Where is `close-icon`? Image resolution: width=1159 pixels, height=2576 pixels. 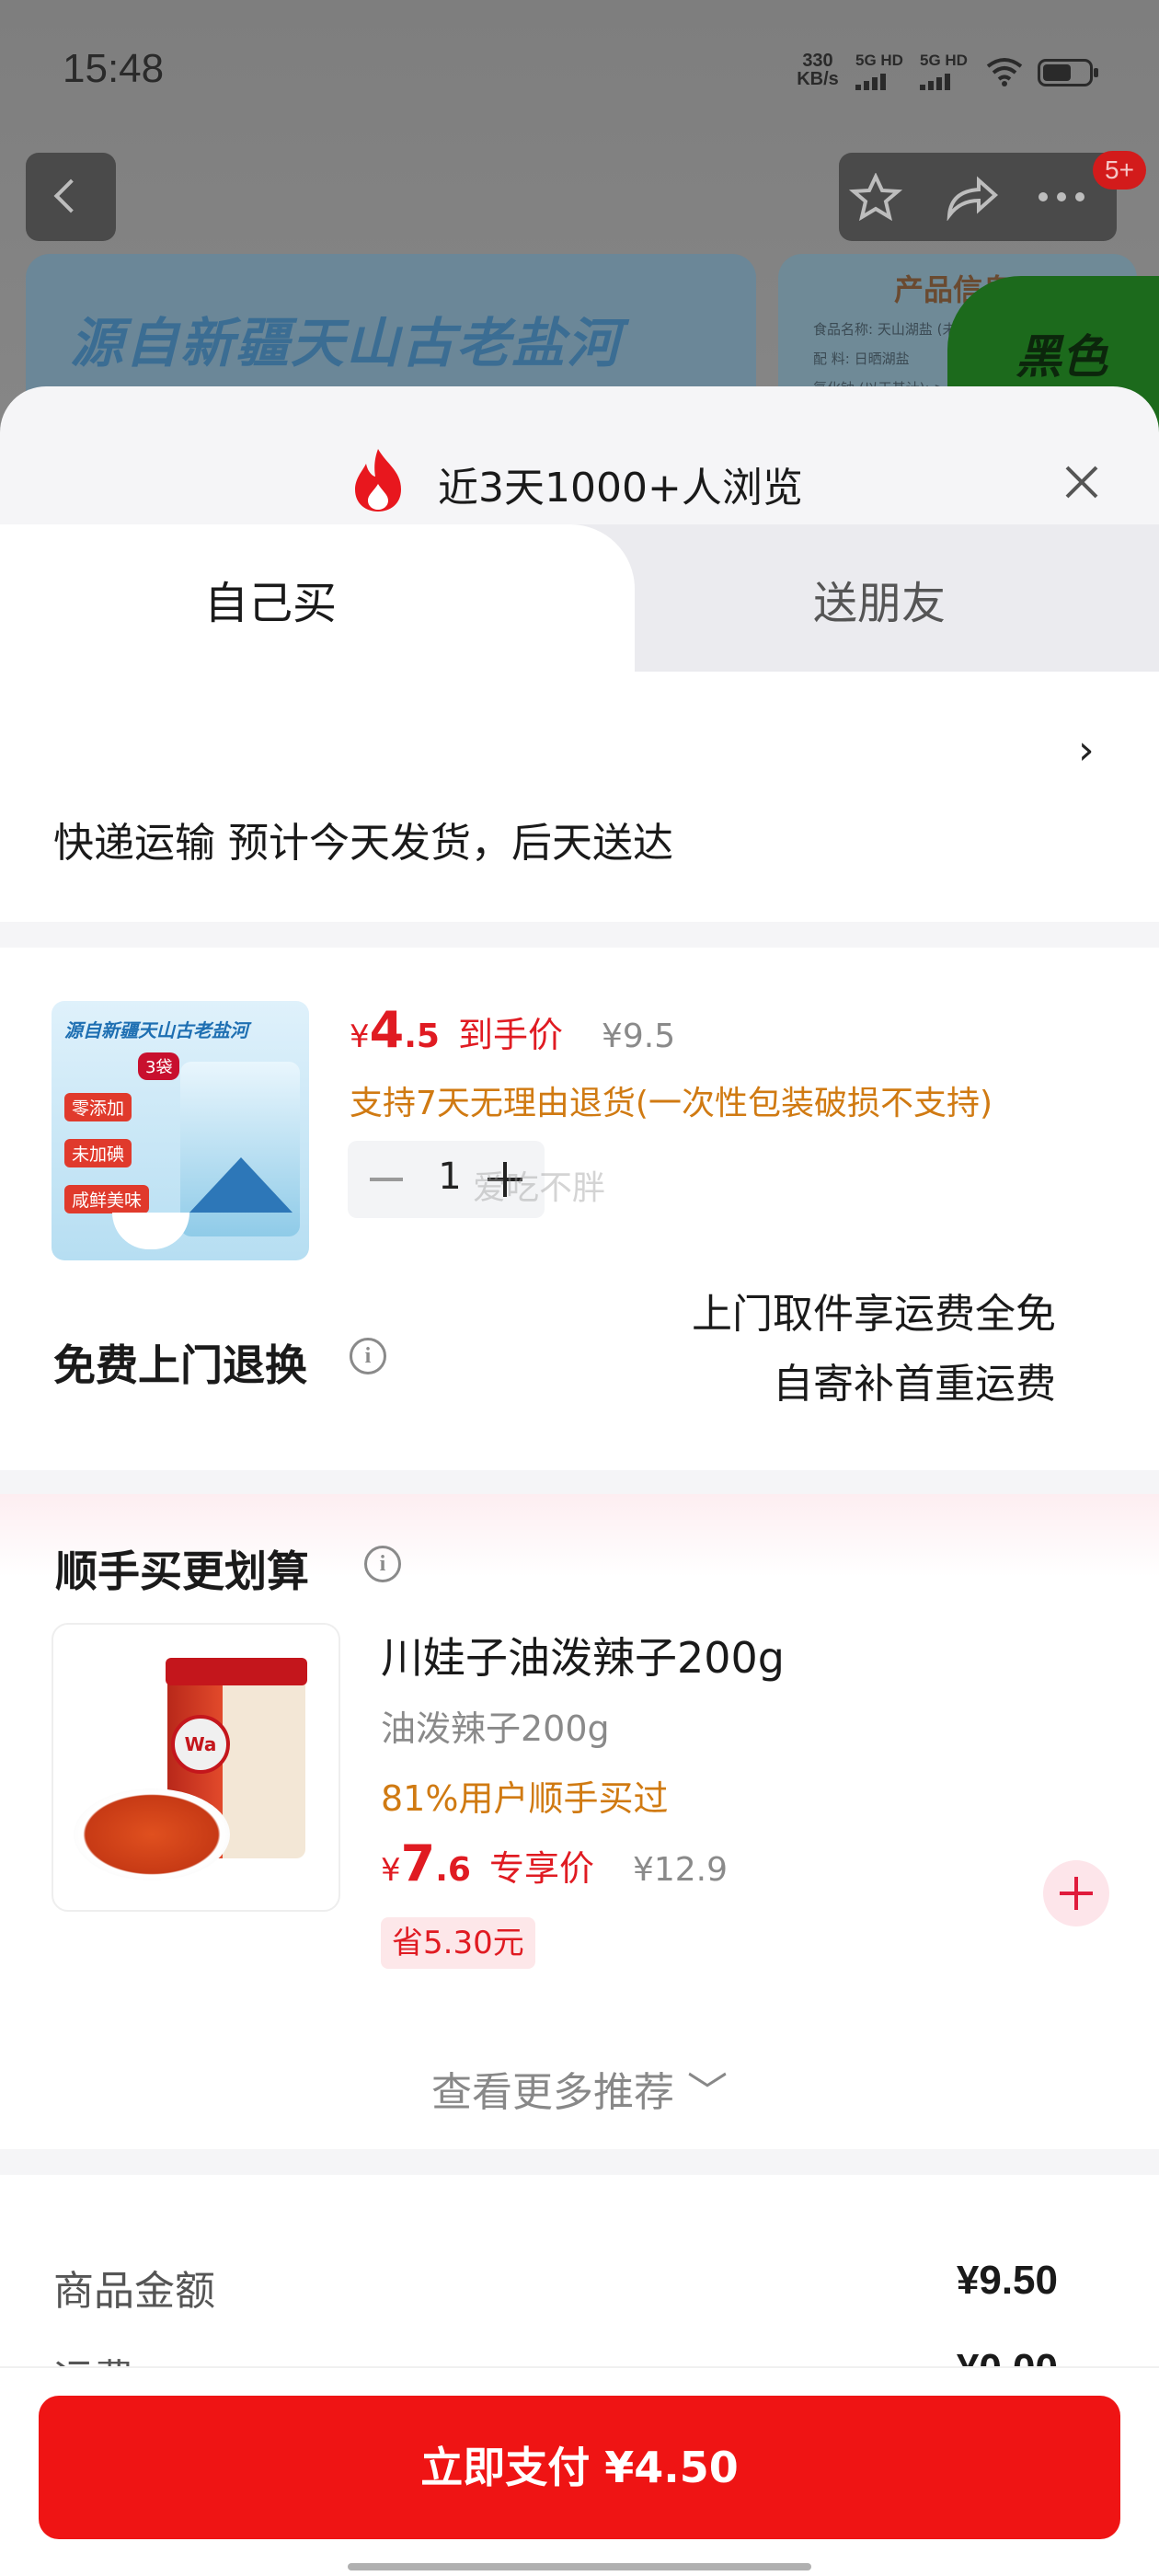 close-icon is located at coordinates (1082, 482).